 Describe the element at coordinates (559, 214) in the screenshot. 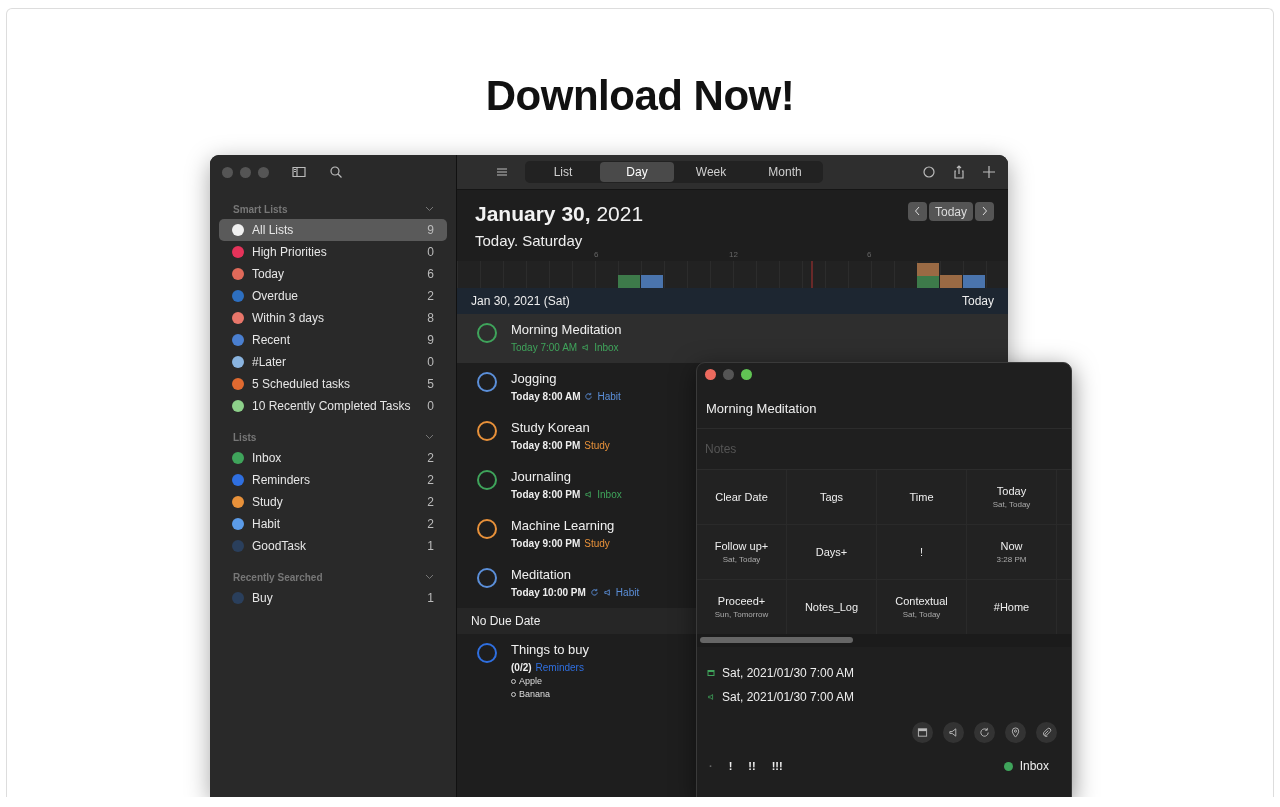

I see `date-title: January 30, 2021` at that location.